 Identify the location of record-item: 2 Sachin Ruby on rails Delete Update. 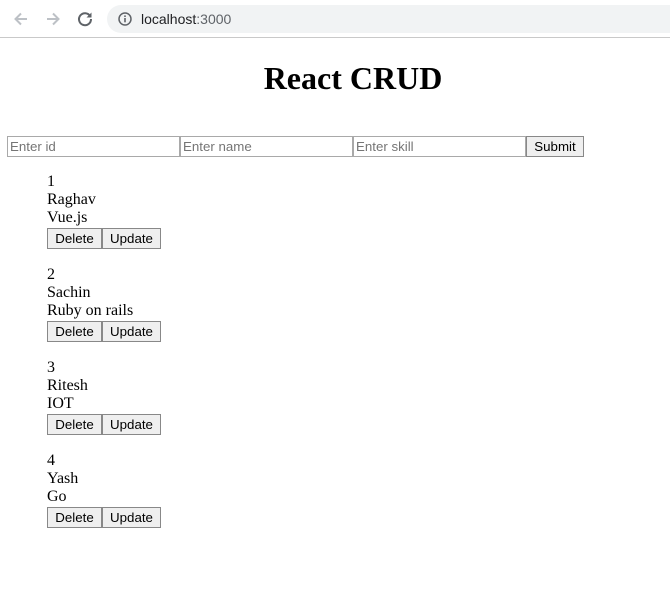
(104, 304).